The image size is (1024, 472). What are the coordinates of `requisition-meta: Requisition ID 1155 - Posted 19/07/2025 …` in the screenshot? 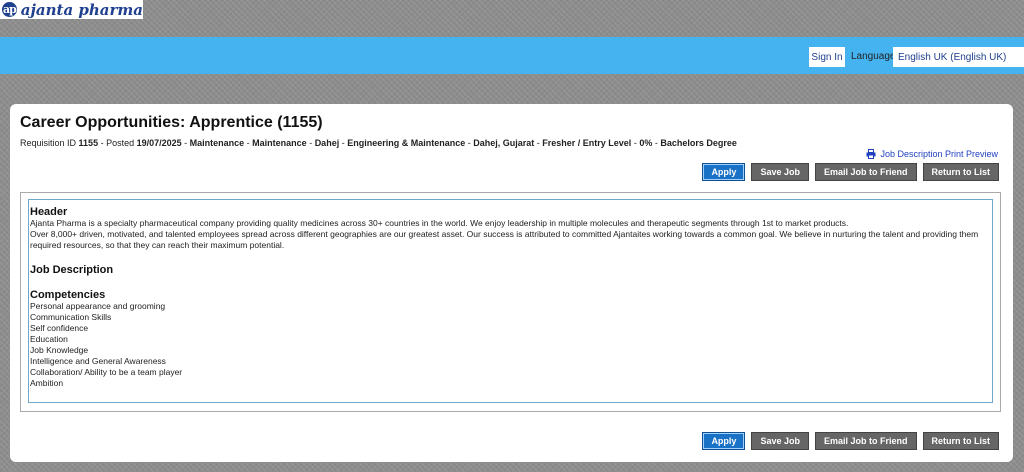 It's located at (378, 143).